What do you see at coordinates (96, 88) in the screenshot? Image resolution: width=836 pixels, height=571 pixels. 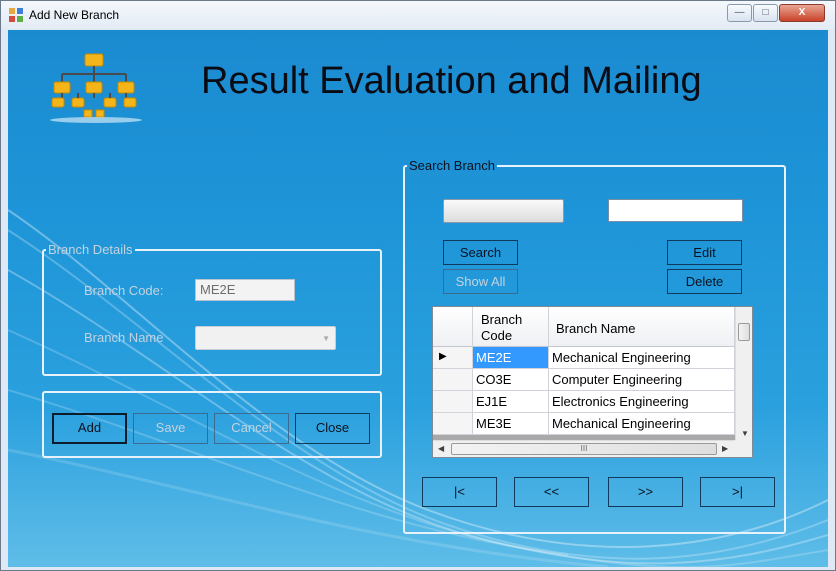 I see `org-chart-logo-icon` at bounding box center [96, 88].